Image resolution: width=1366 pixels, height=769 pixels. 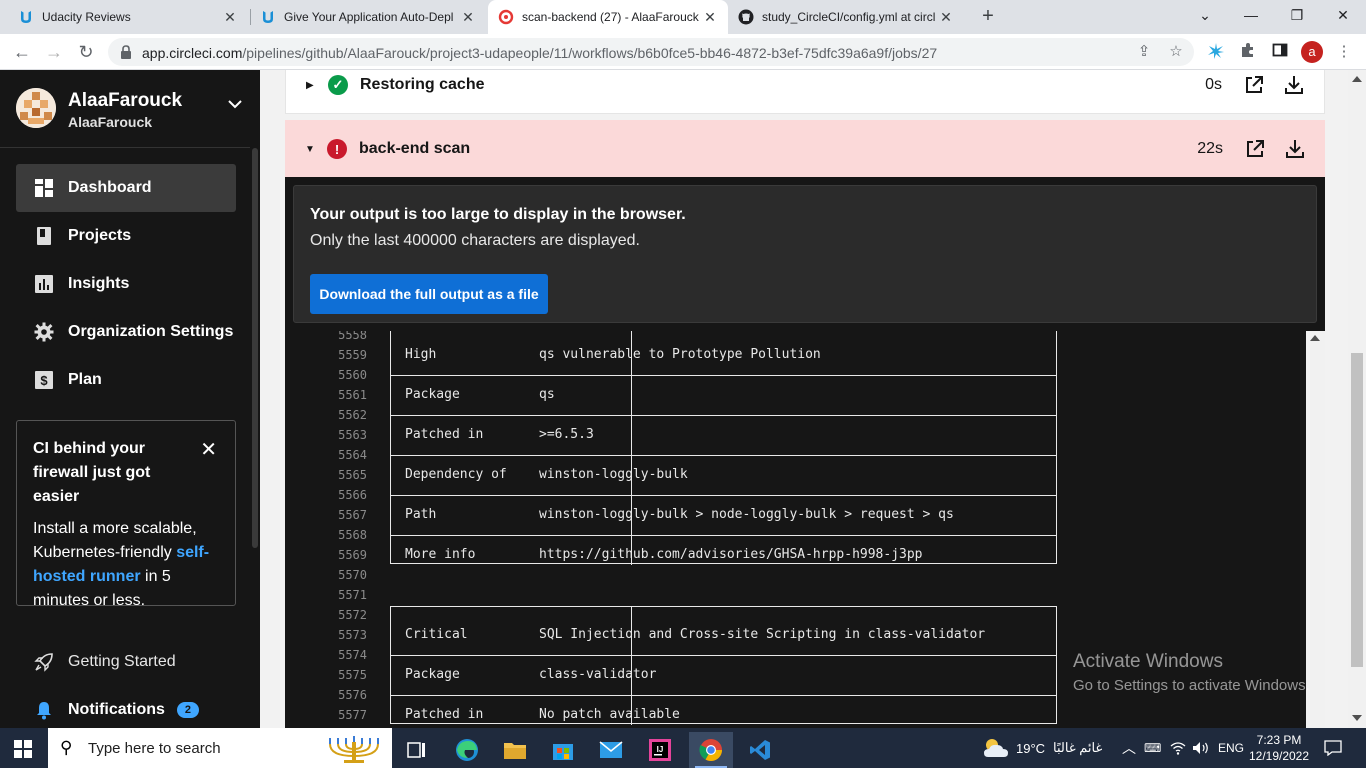 What do you see at coordinates (1201, 748) in the screenshot?
I see `volume-icon` at bounding box center [1201, 748].